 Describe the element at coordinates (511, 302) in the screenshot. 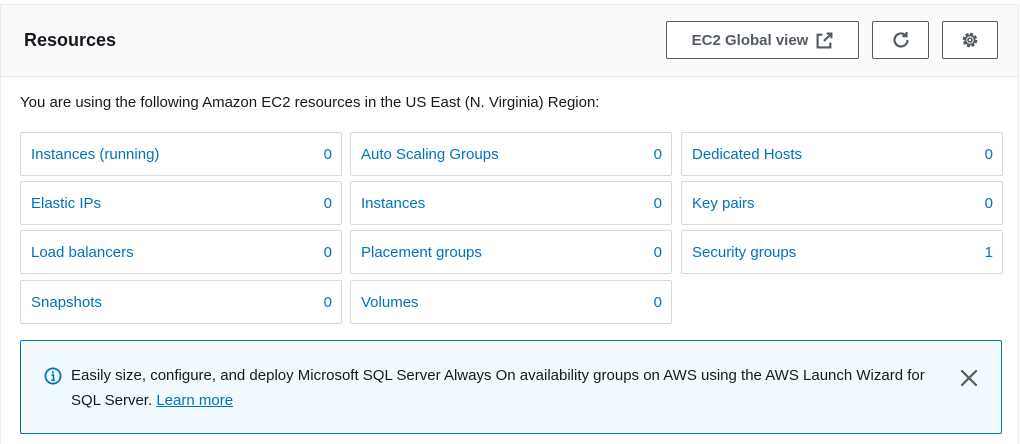

I see `resource-tile-volumes: Volumes 0` at that location.